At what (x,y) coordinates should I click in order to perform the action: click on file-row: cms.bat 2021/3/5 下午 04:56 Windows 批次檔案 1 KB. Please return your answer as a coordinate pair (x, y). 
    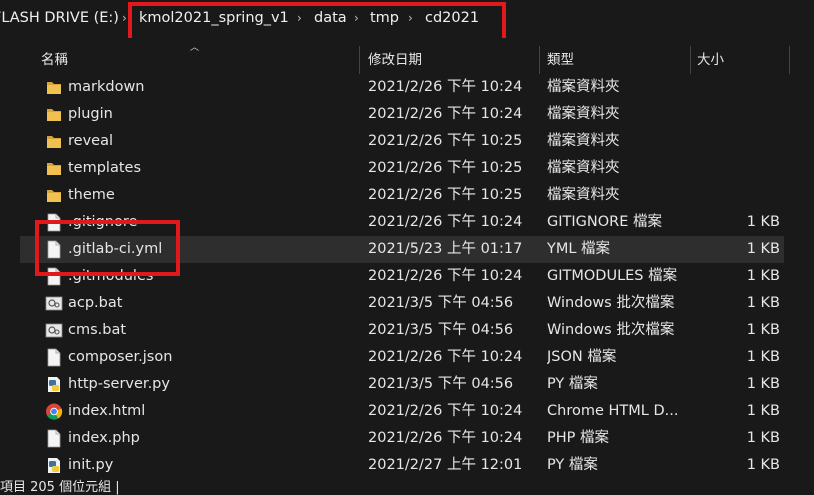
    Looking at the image, I should click on (402, 330).